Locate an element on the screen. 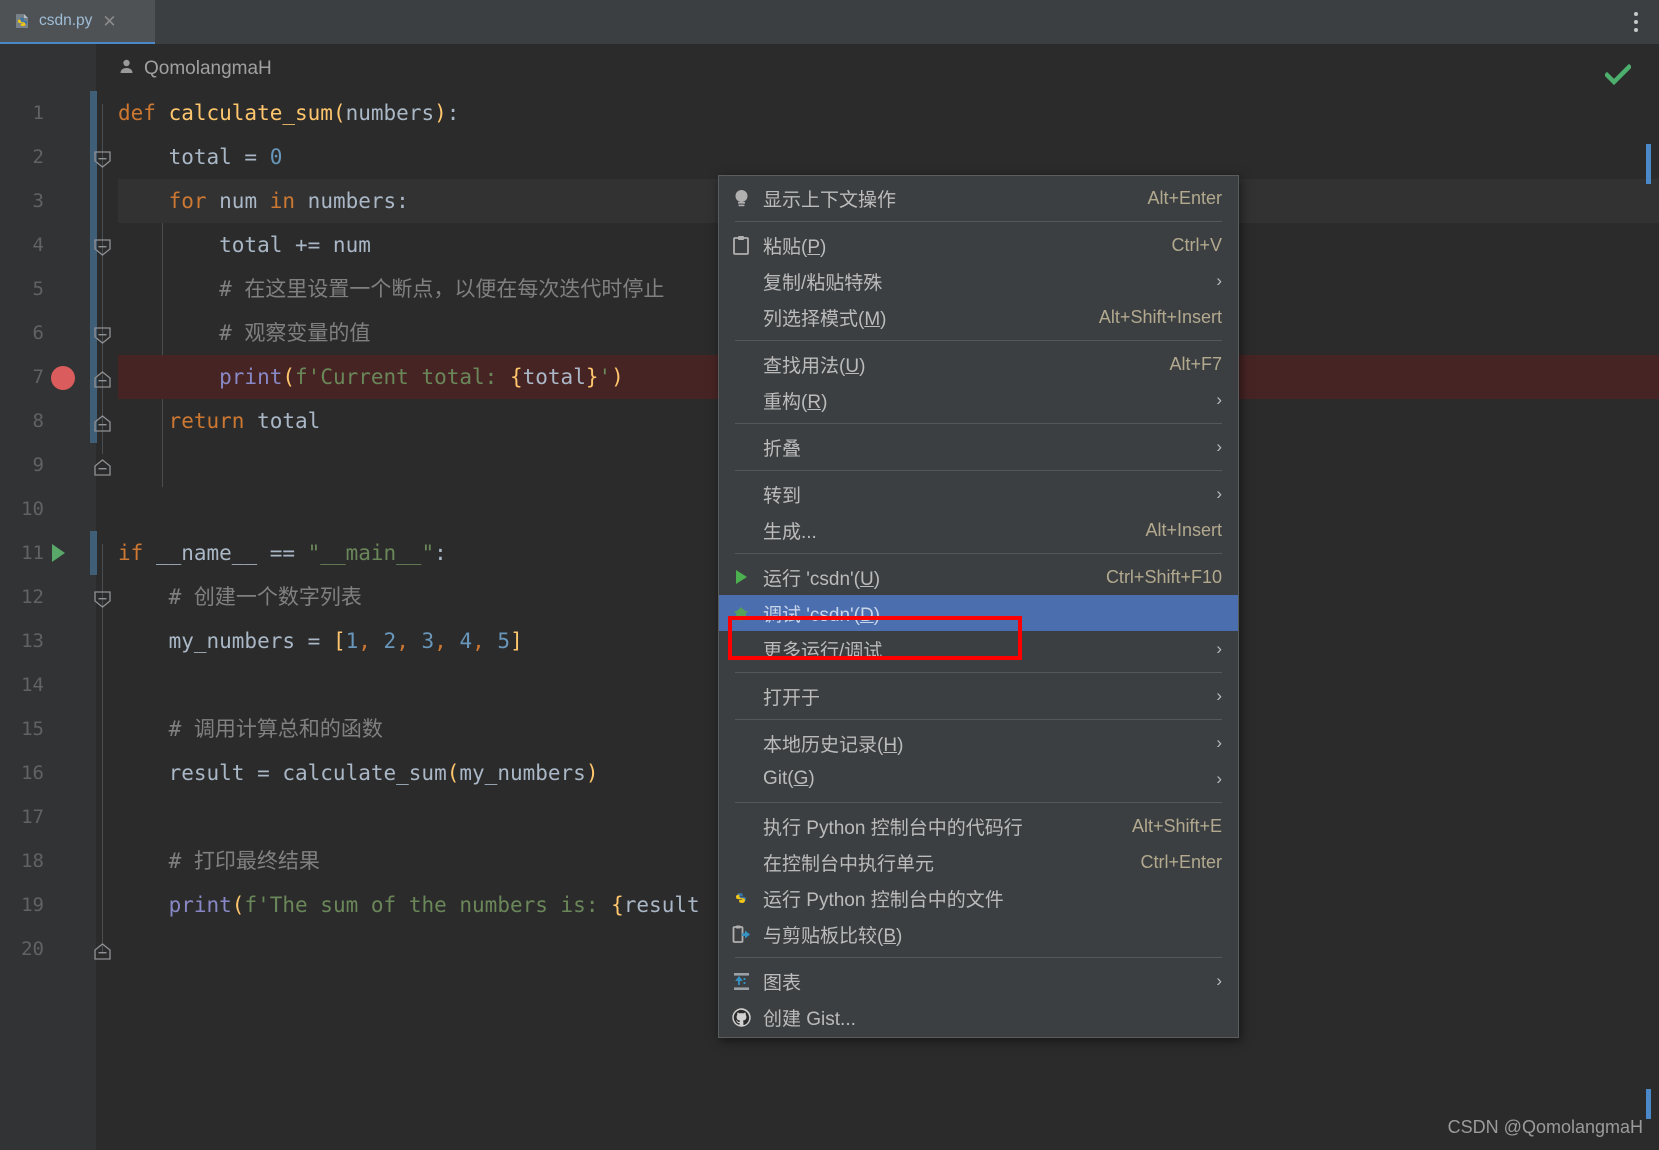  menu-item-diagrams: 图表 › is located at coordinates (978, 981).